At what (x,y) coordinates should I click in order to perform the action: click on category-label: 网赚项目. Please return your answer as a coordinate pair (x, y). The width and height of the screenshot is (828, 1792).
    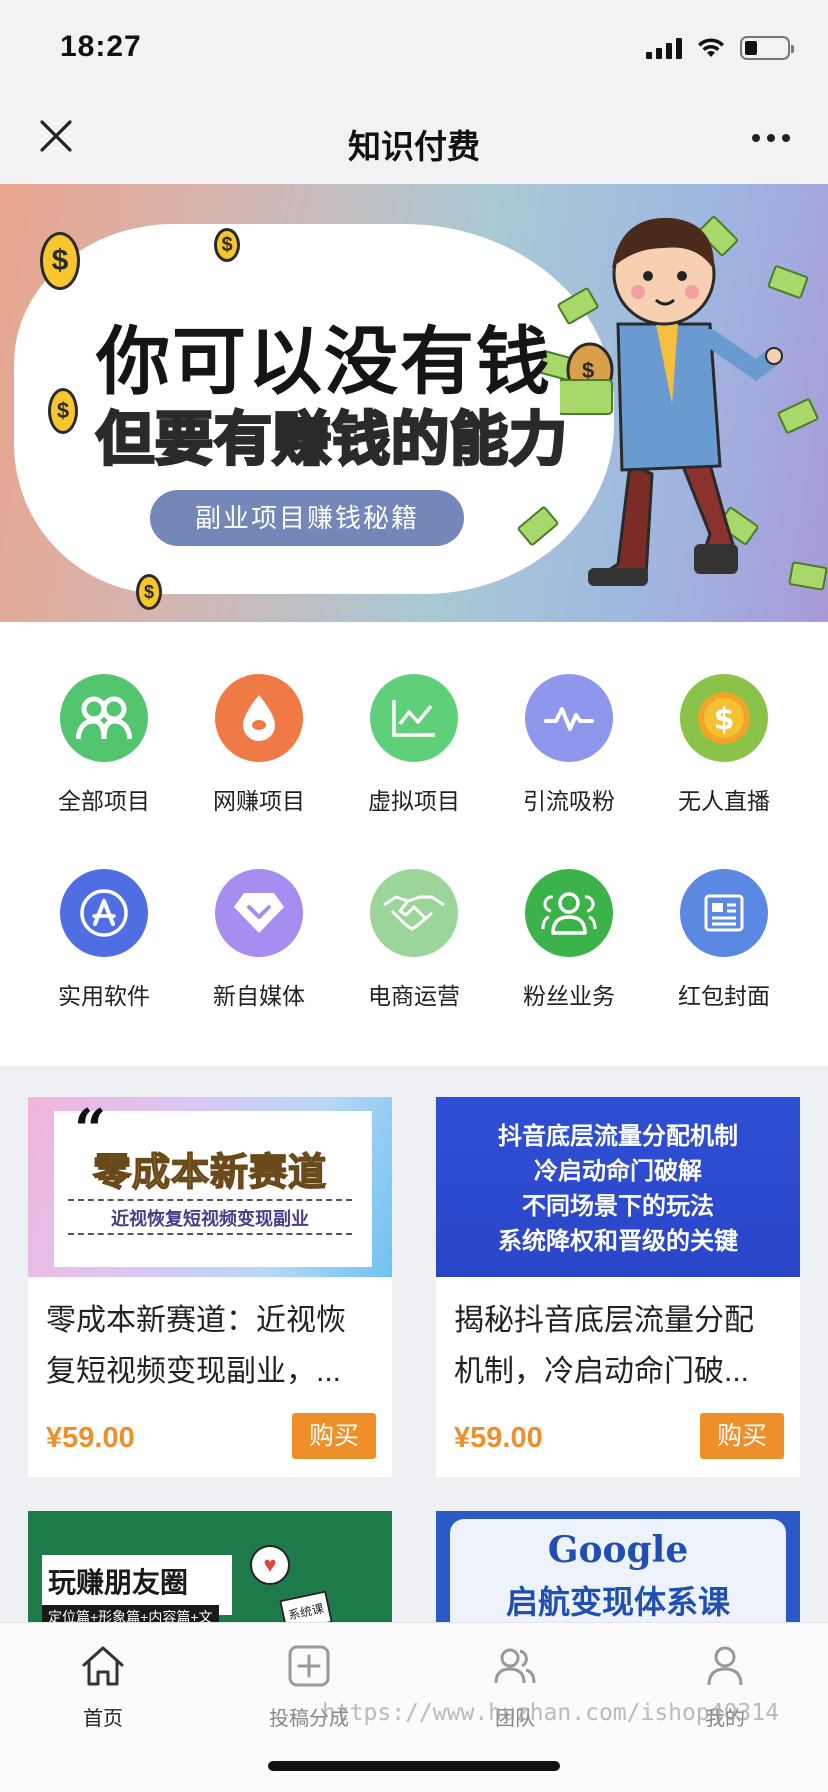
    Looking at the image, I should click on (259, 801).